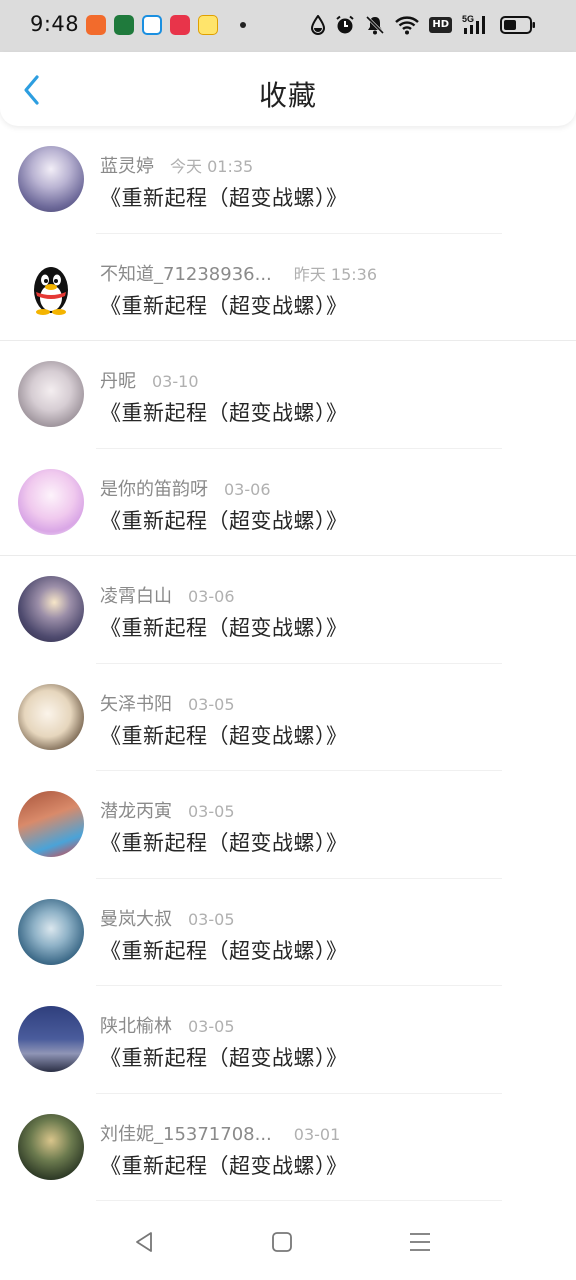 The height and width of the screenshot is (1280, 576). Describe the element at coordinates (208, 25) in the screenshot. I see `app-icon-yellow` at that location.